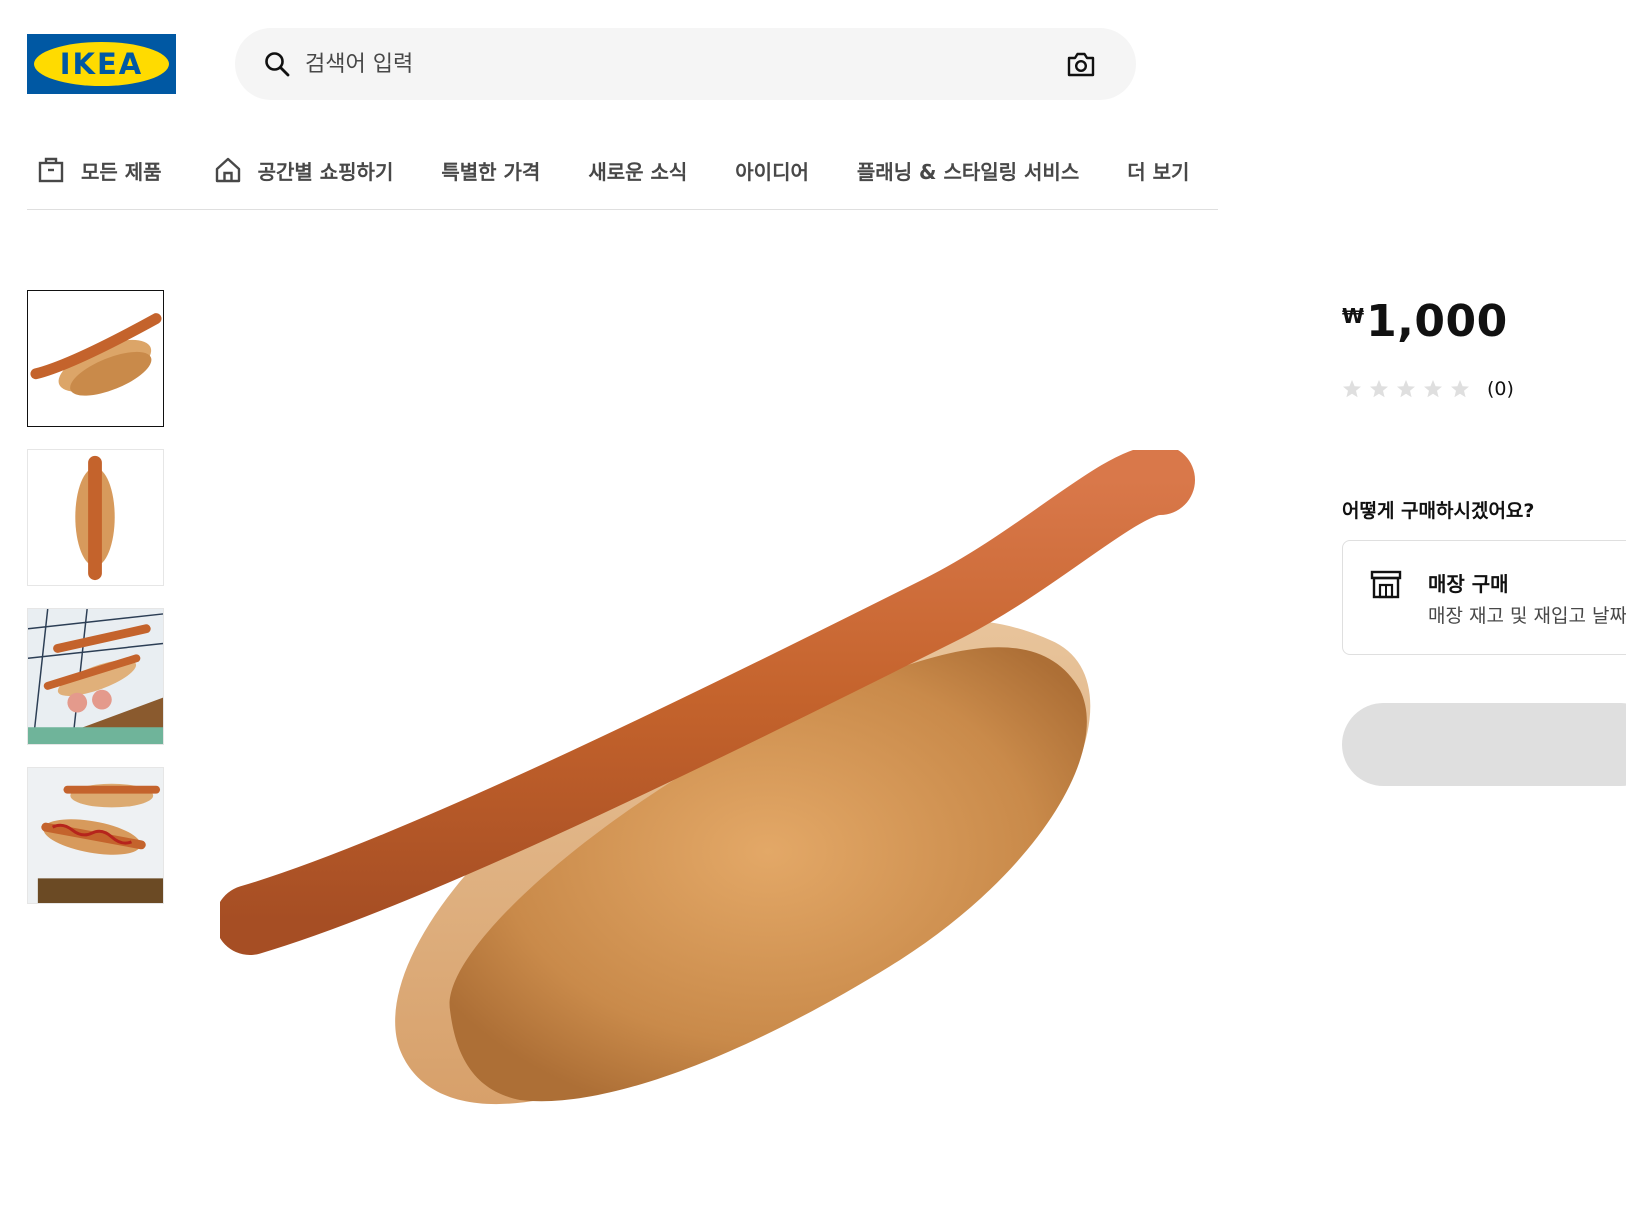  Describe the element at coordinates (1468, 584) in the screenshot. I see `store-option-title: 매장 구매` at that location.